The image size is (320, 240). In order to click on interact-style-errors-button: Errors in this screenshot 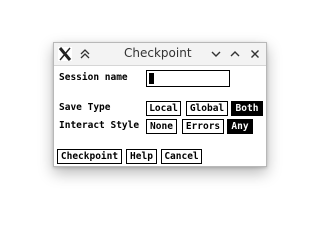, I will do `click(203, 126)`.